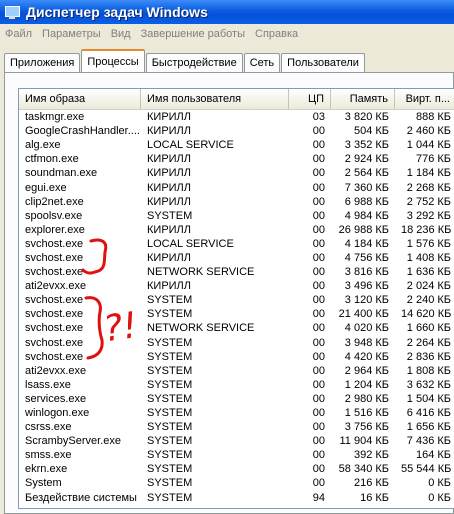  Describe the element at coordinates (12, 12) in the screenshot. I see `task-manager-icon` at that location.